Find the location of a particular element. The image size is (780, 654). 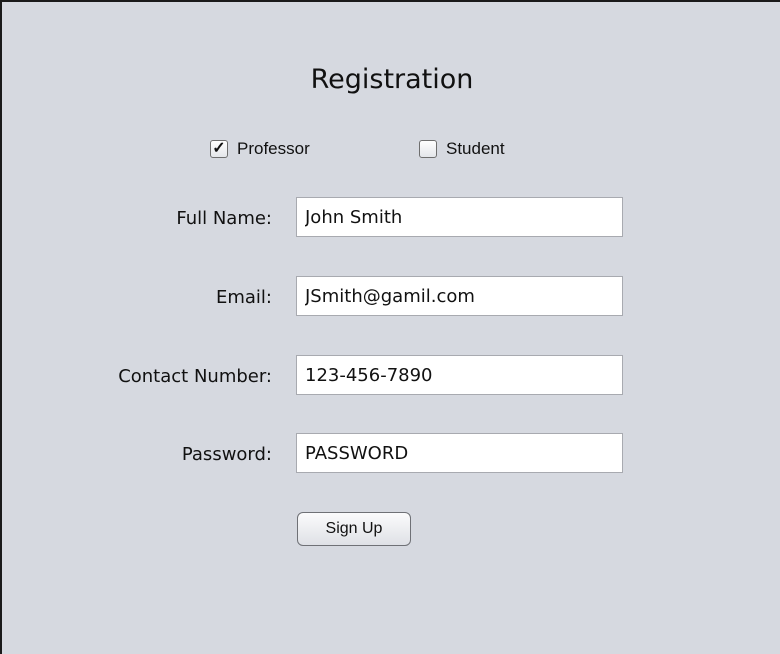

student-checkbox-row: Student is located at coordinates (462, 149).